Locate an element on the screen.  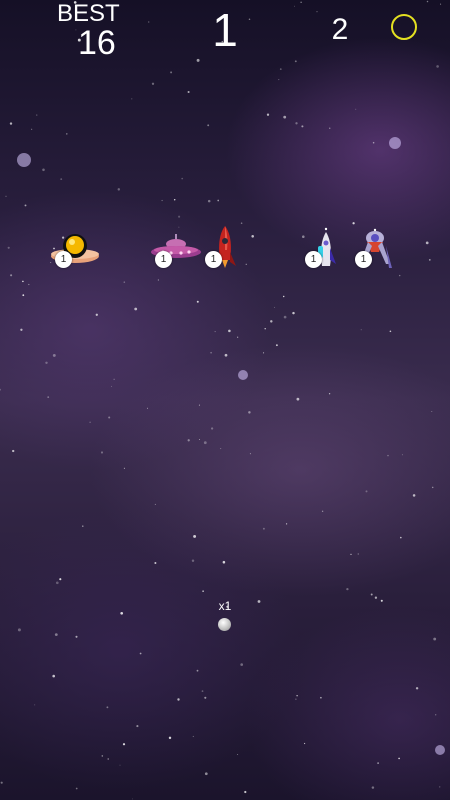
coin-ring-icon is located at coordinates (404, 27).